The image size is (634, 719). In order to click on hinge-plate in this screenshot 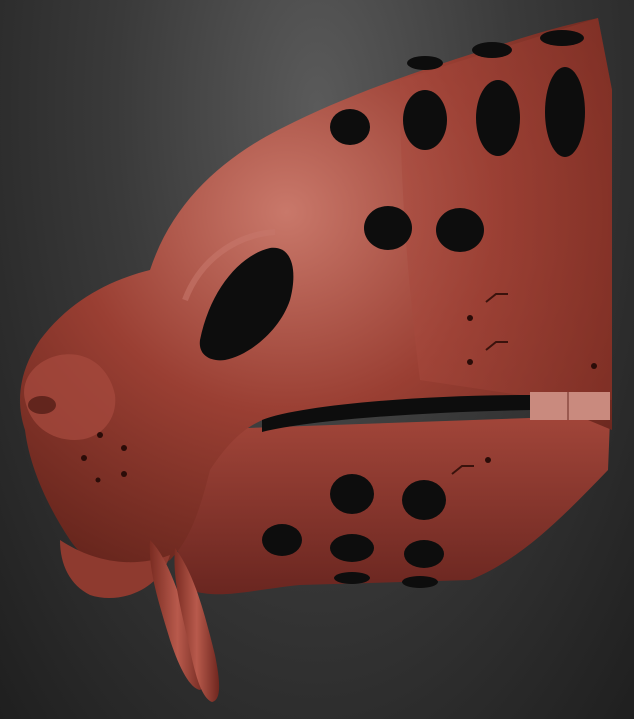, I will do `click(570, 406)`.